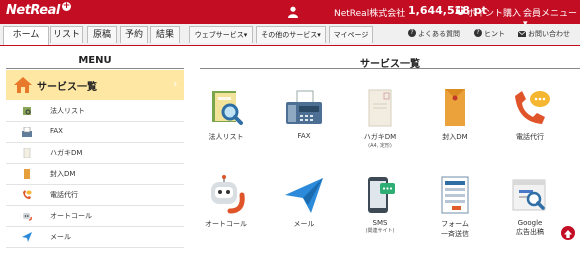  Describe the element at coordinates (33, 10) in the screenshot. I see `logo: NetReal` at that location.